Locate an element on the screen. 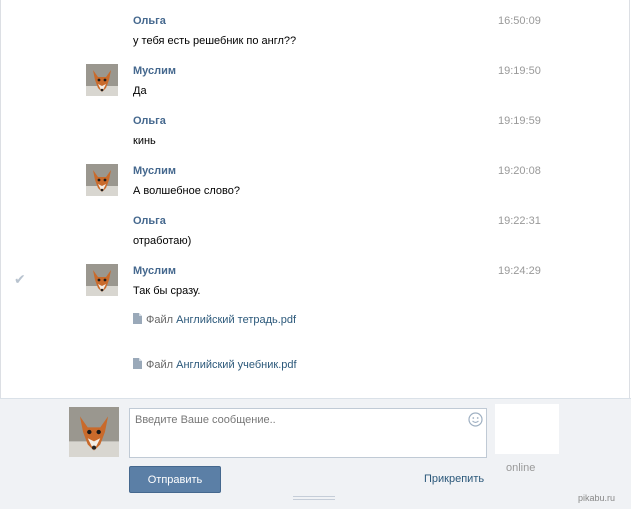 Image resolution: width=631 pixels, height=509 pixels. send-button: Отправить is located at coordinates (175, 479).